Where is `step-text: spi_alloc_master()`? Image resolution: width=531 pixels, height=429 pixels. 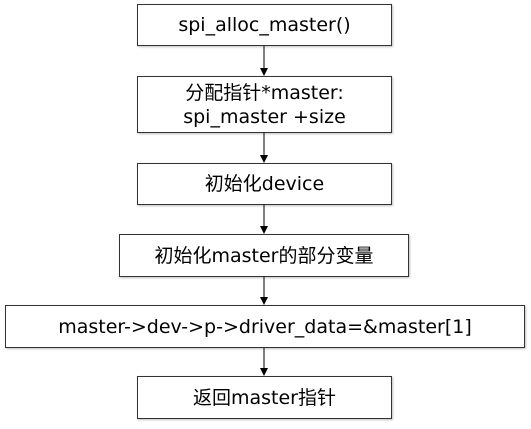 step-text: spi_alloc_master() is located at coordinates (264, 25).